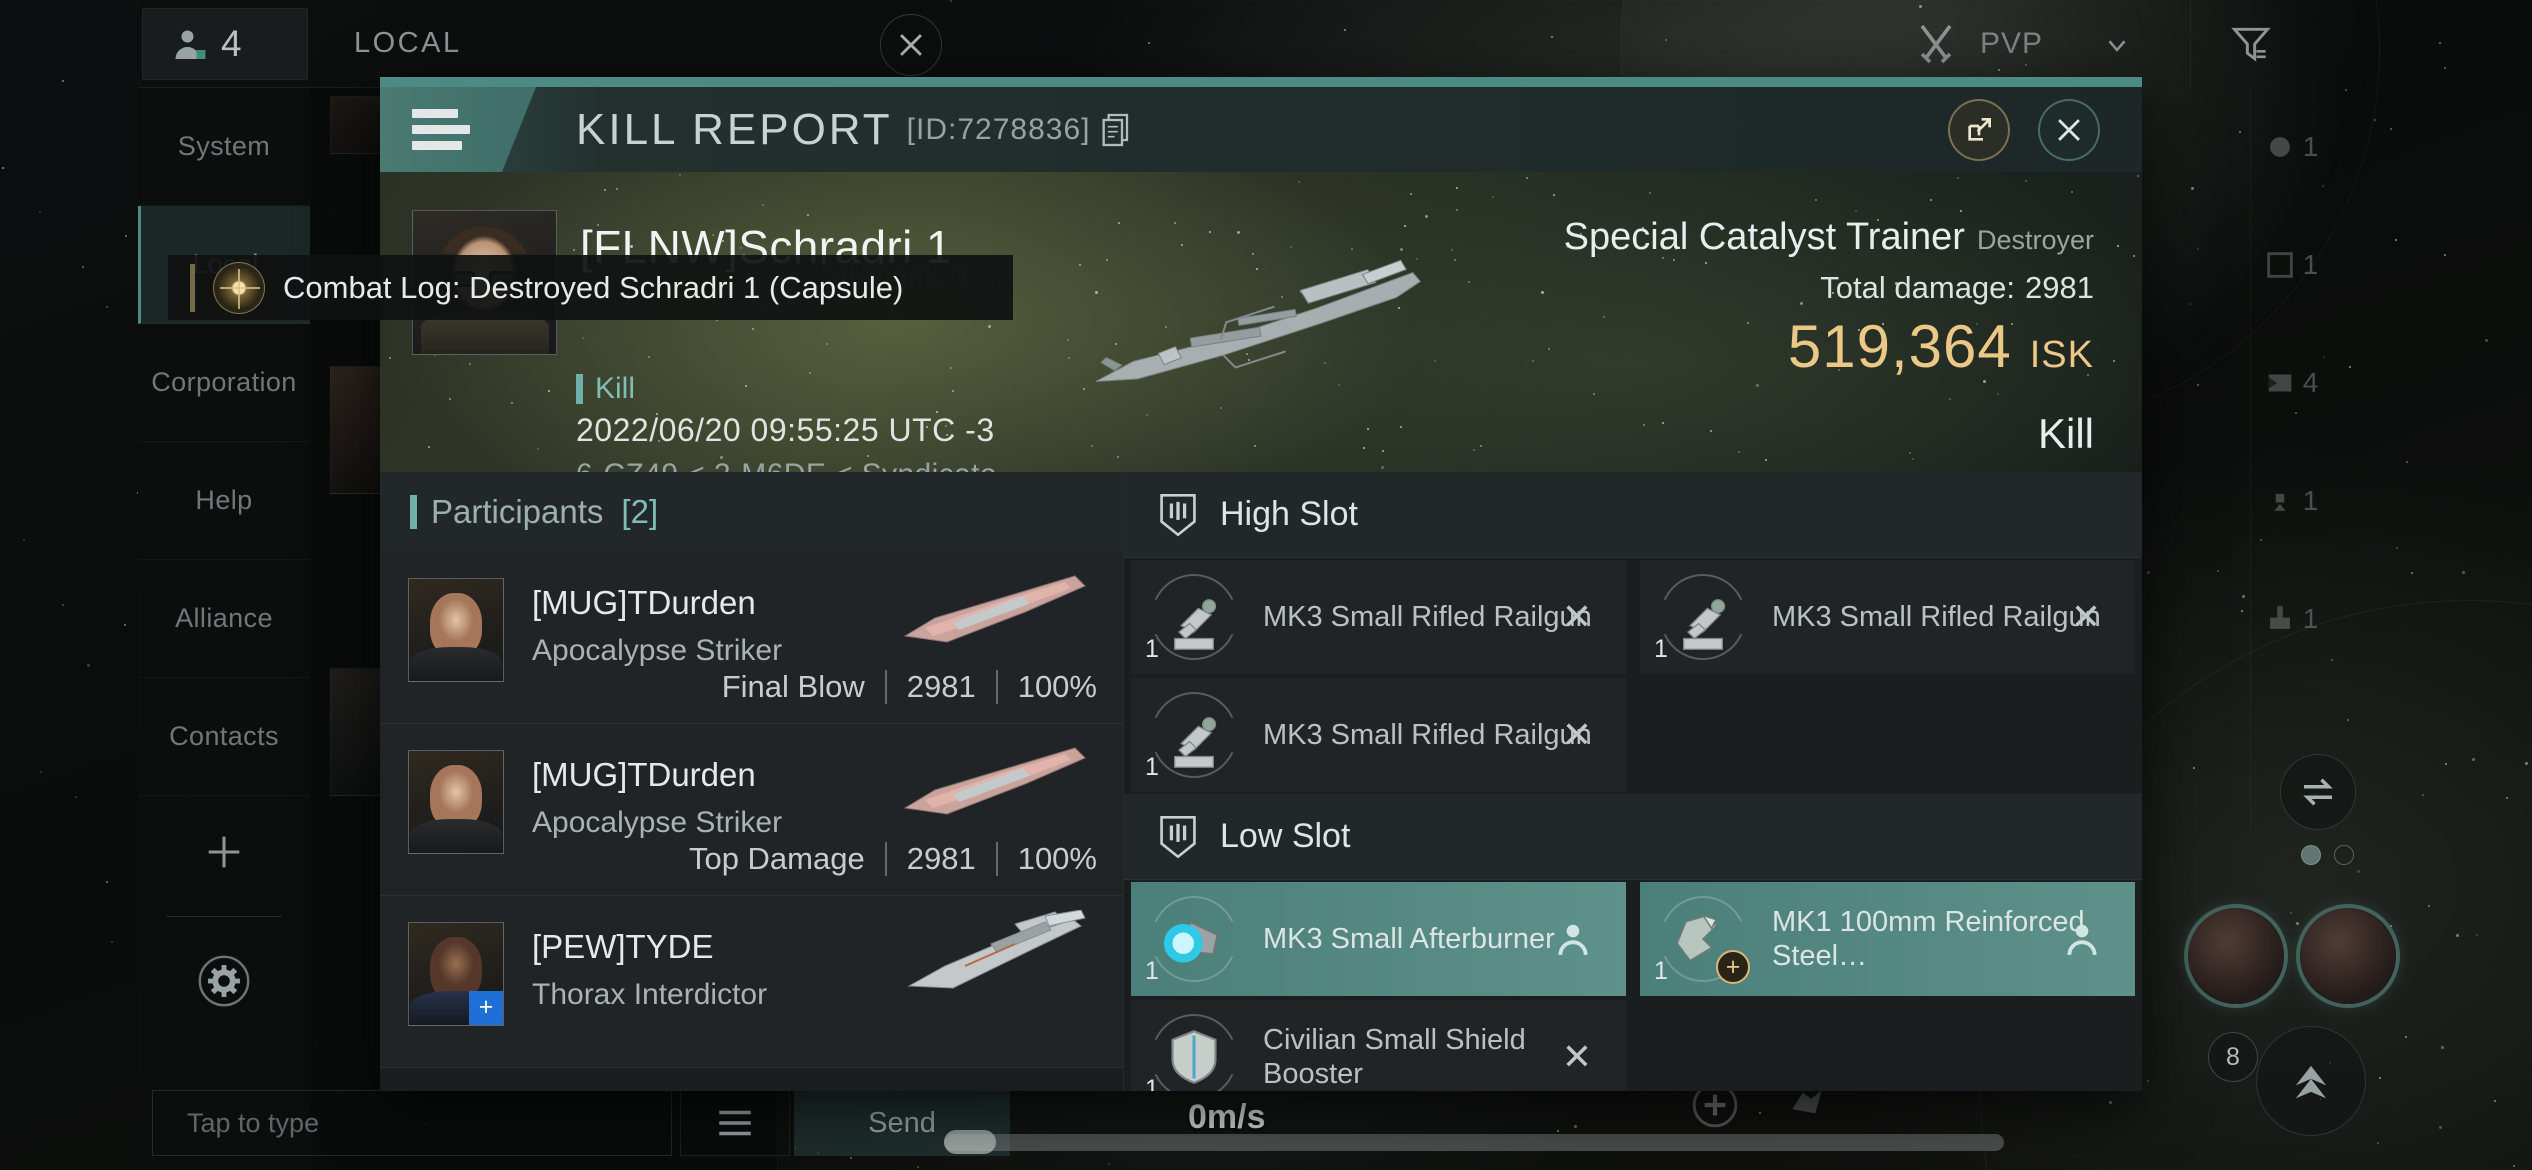 The height and width of the screenshot is (1170, 2532). I want to click on module-quantity: 1, so click(1661, 971).